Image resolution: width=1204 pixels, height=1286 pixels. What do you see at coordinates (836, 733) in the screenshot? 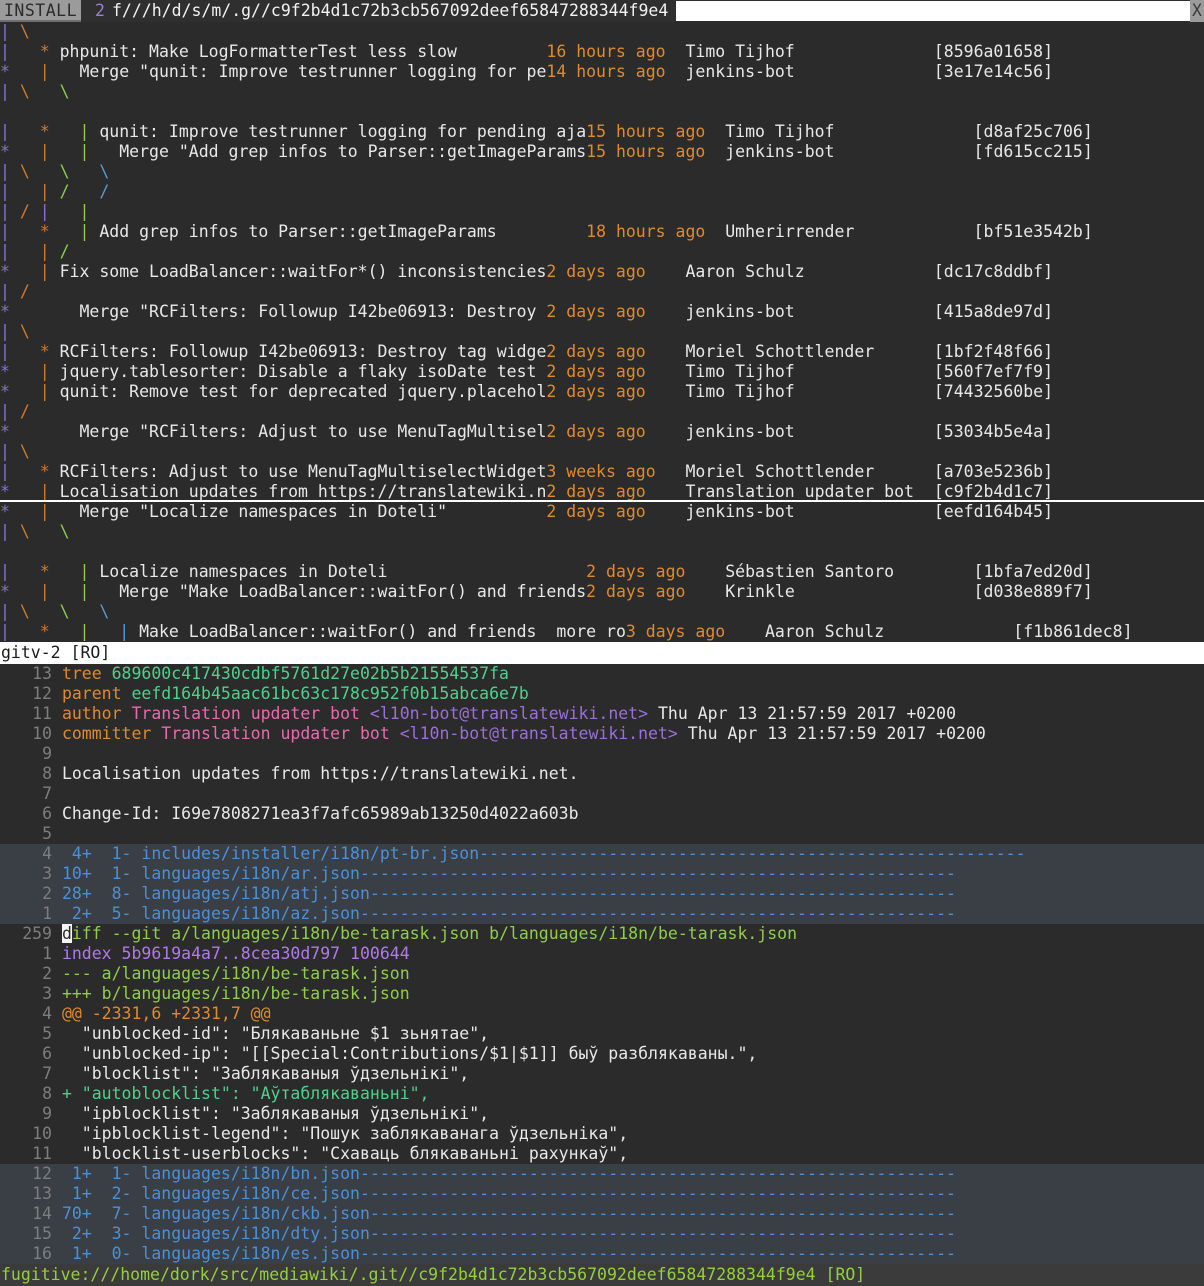
I see `person-date: Thu Apr 13 21:57:59 2017 +0200` at bounding box center [836, 733].